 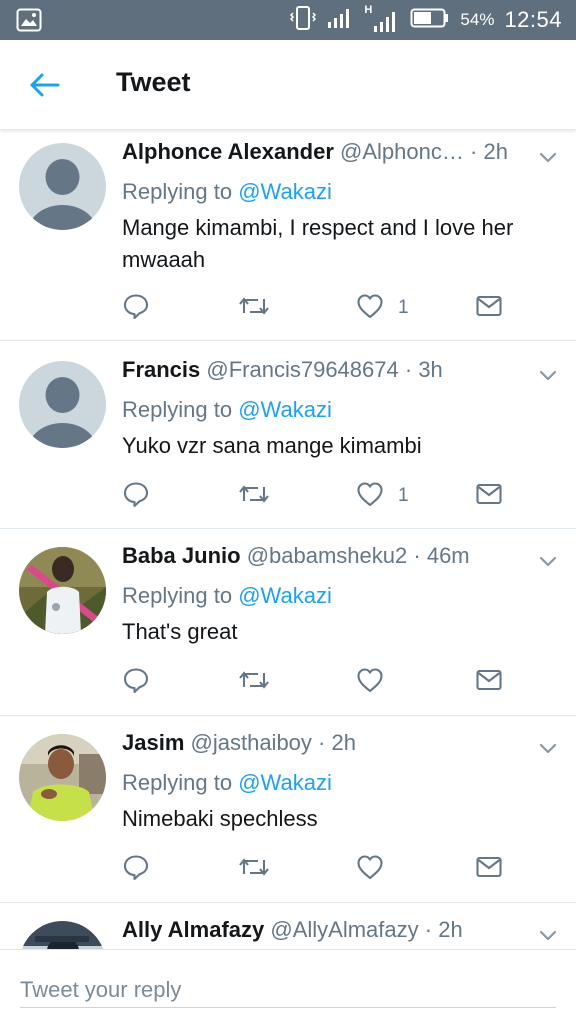 I want to click on tweet-text: Yuko vzr sana mange kimambi, so click(x=272, y=445).